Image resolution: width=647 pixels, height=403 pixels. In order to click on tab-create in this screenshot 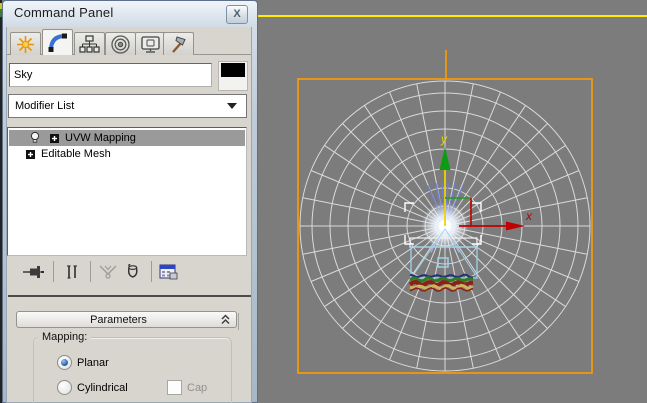, I will do `click(25, 43)`.